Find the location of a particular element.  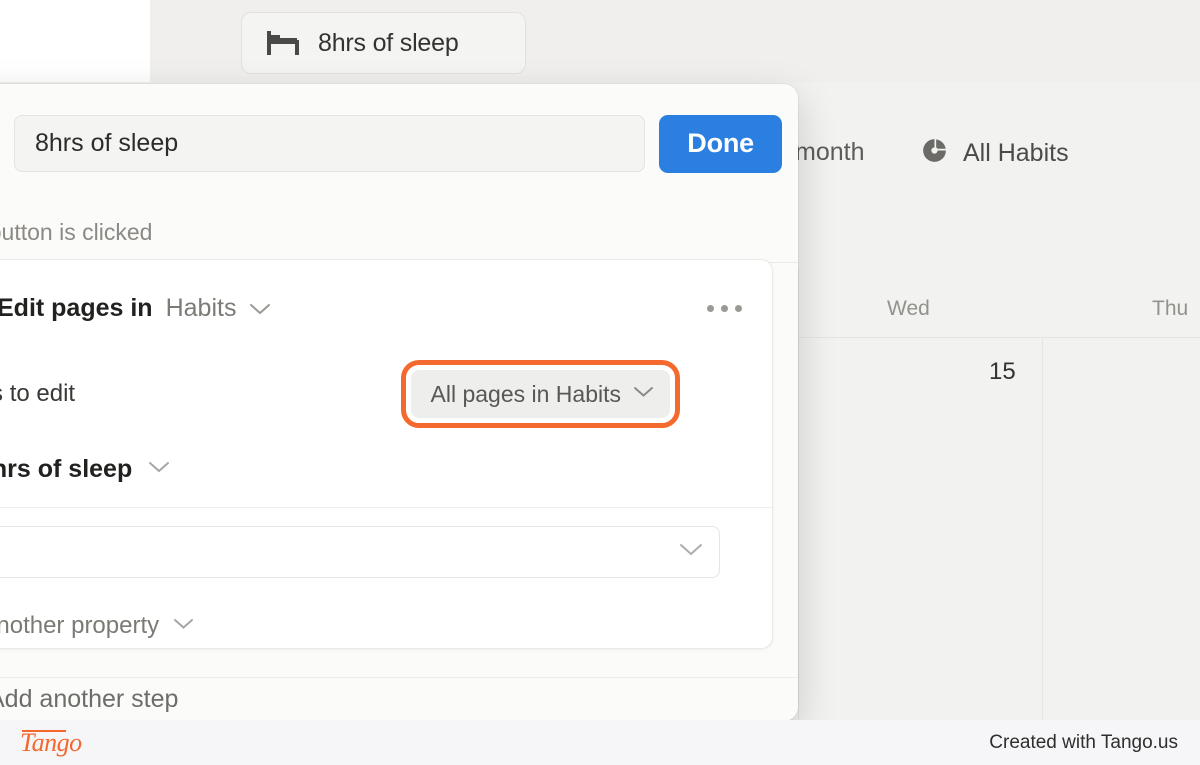

bed-icon is located at coordinates (283, 43).